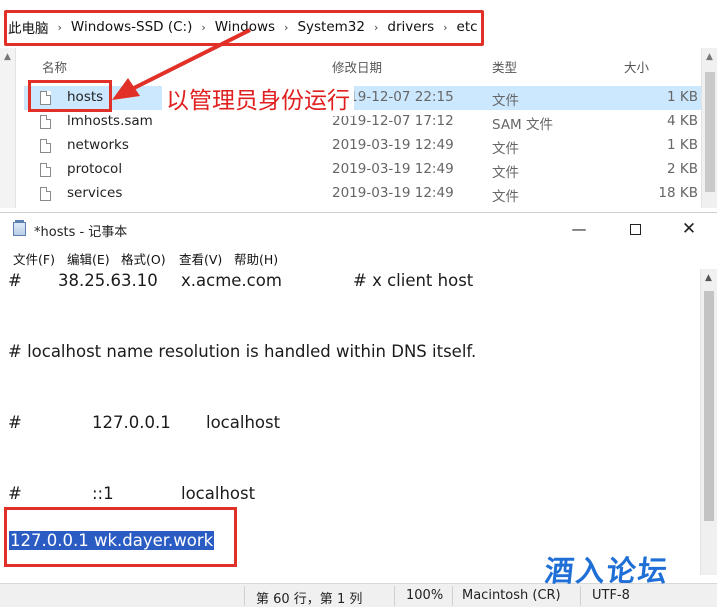 Image resolution: width=717 pixels, height=607 pixels. I want to click on notepad-icon, so click(19, 228).